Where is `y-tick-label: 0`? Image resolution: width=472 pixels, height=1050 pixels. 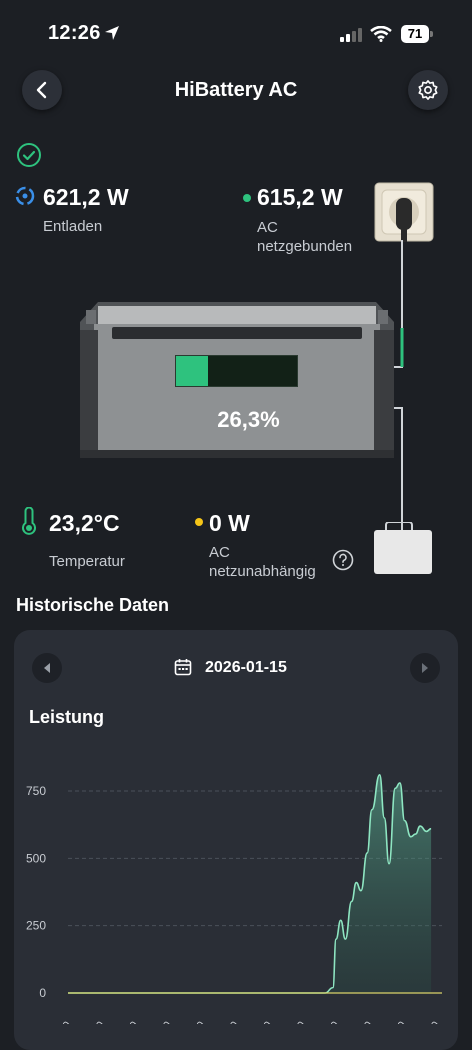 y-tick-label: 0 is located at coordinates (42, 993).